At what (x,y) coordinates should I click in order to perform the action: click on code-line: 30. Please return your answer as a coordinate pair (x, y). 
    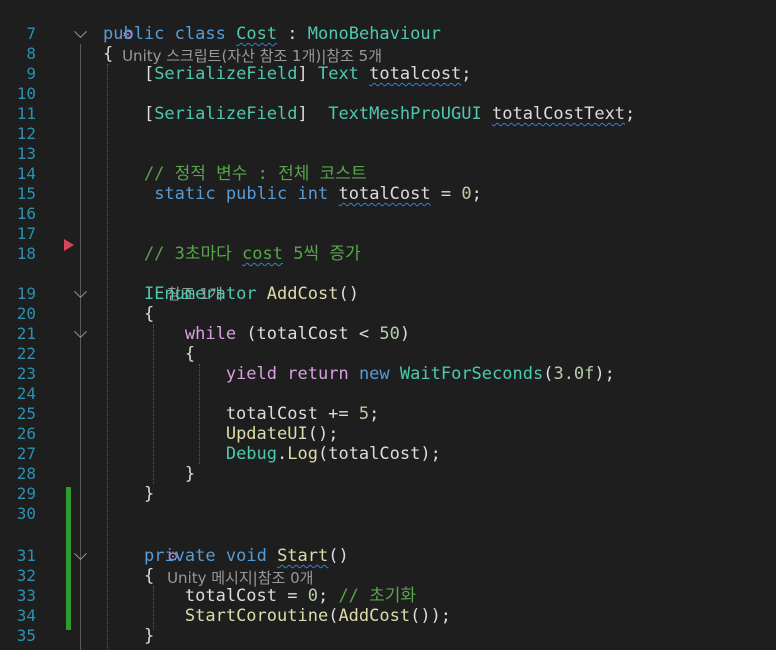
    Looking at the image, I should click on (388, 514).